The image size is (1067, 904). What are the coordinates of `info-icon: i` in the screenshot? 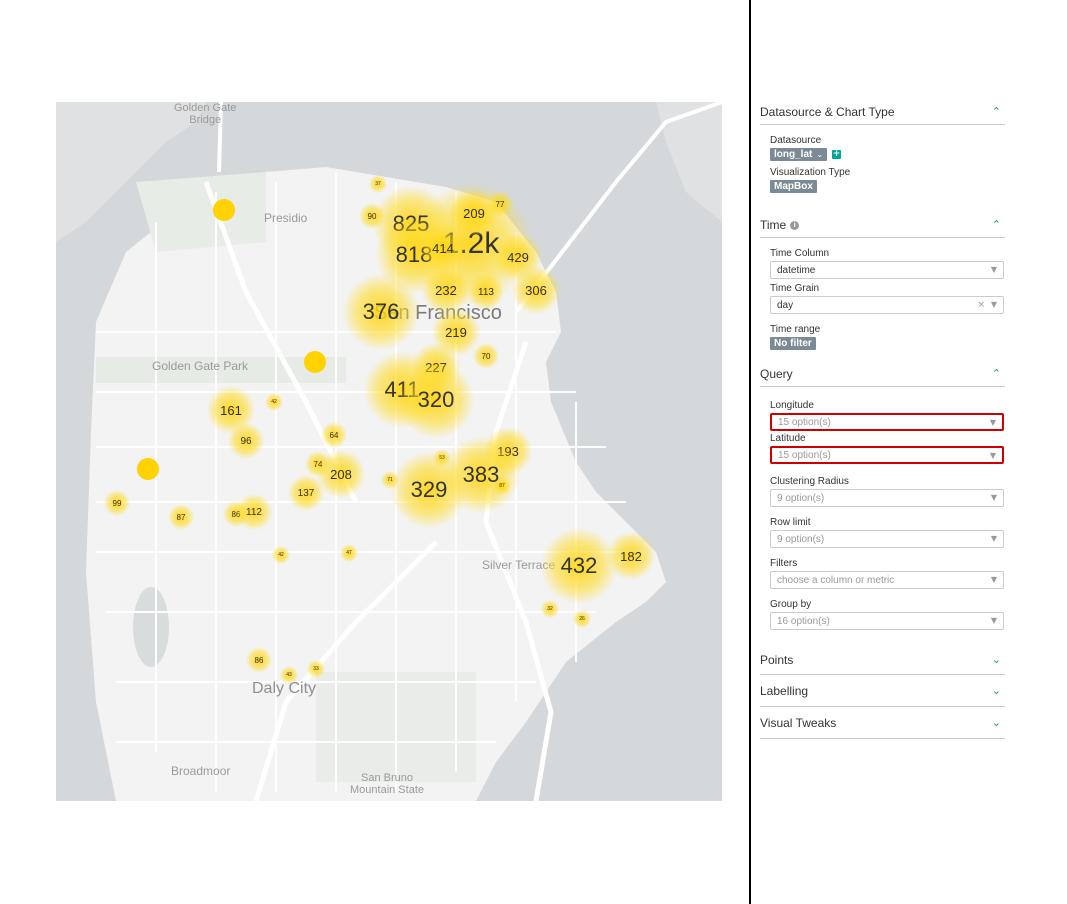 It's located at (795, 225).